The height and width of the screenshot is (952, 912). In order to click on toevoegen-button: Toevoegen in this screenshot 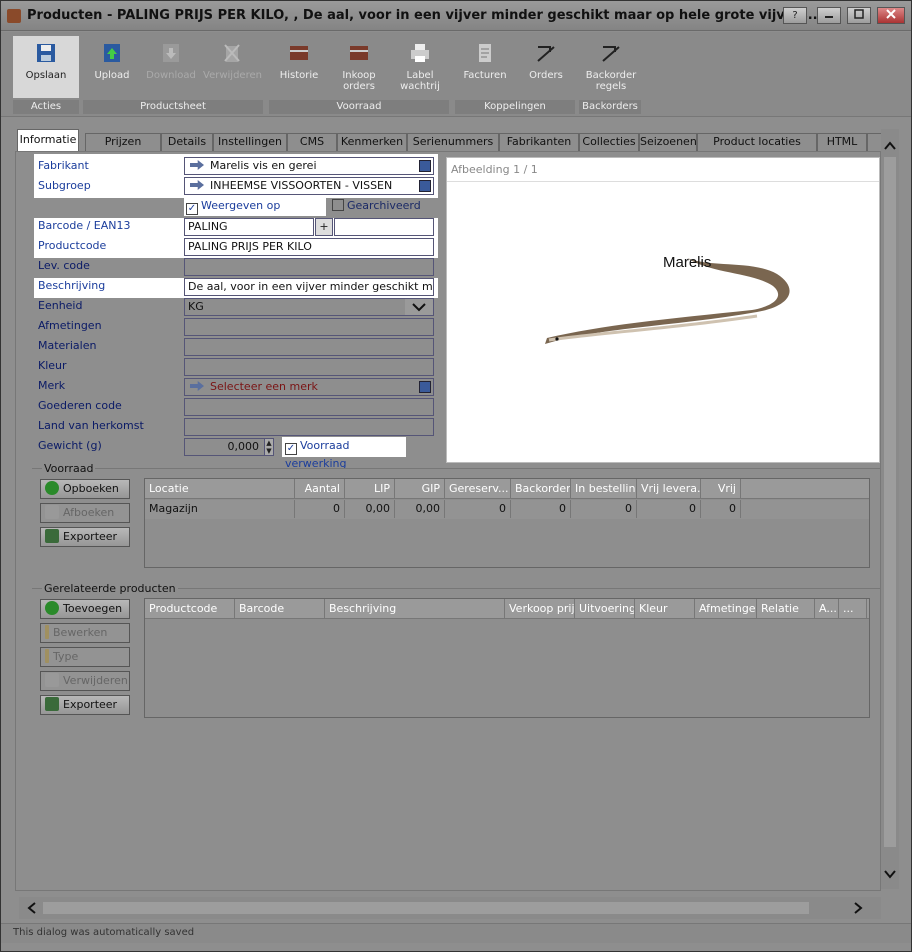, I will do `click(85, 609)`.